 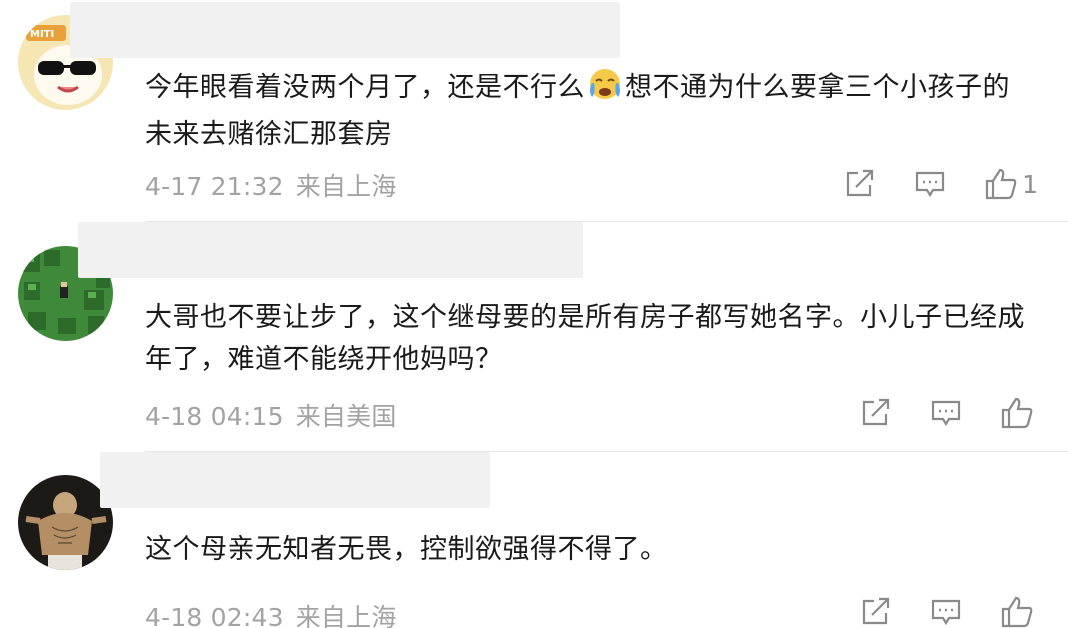 What do you see at coordinates (42, 34) in the screenshot?
I see `svg-text: MITI` at bounding box center [42, 34].